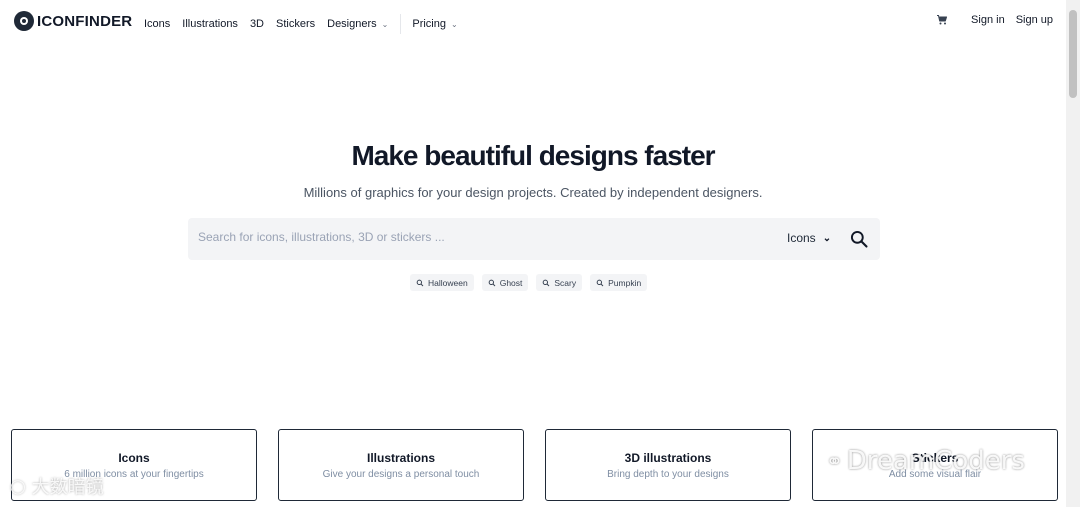 This screenshot has width=1080, height=507. I want to click on tag-pumpkin: Pumpkin, so click(619, 282).